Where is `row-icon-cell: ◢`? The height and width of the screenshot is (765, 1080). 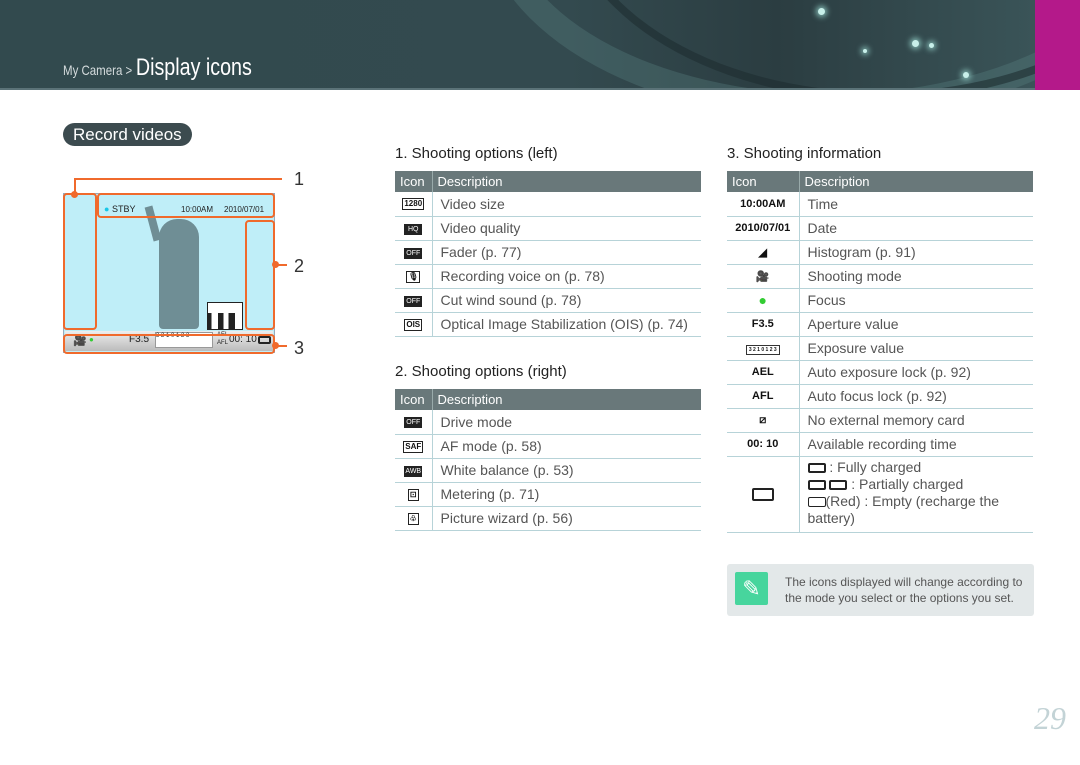
row-icon-cell: ◢ is located at coordinates (763, 252).